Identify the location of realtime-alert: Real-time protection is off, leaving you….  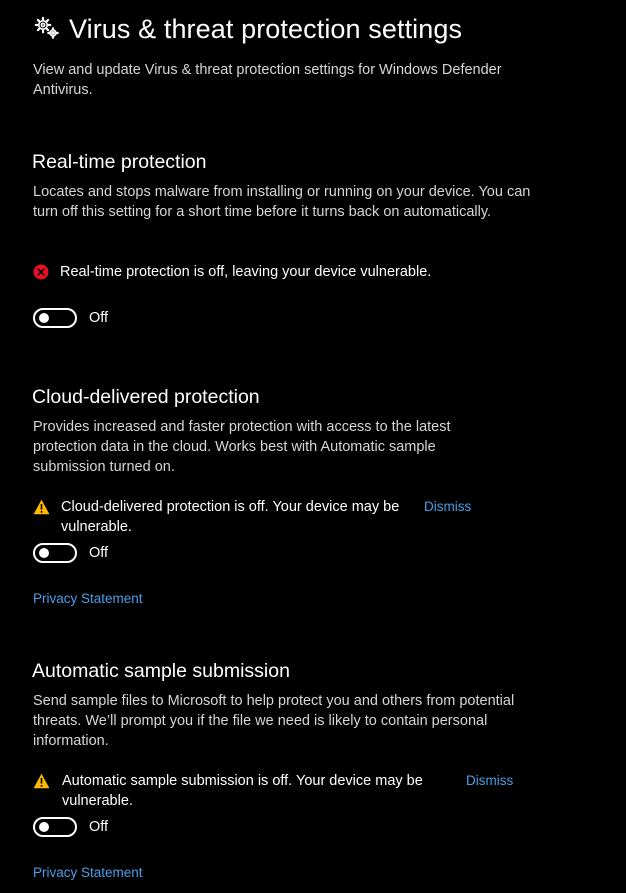
(266, 272).